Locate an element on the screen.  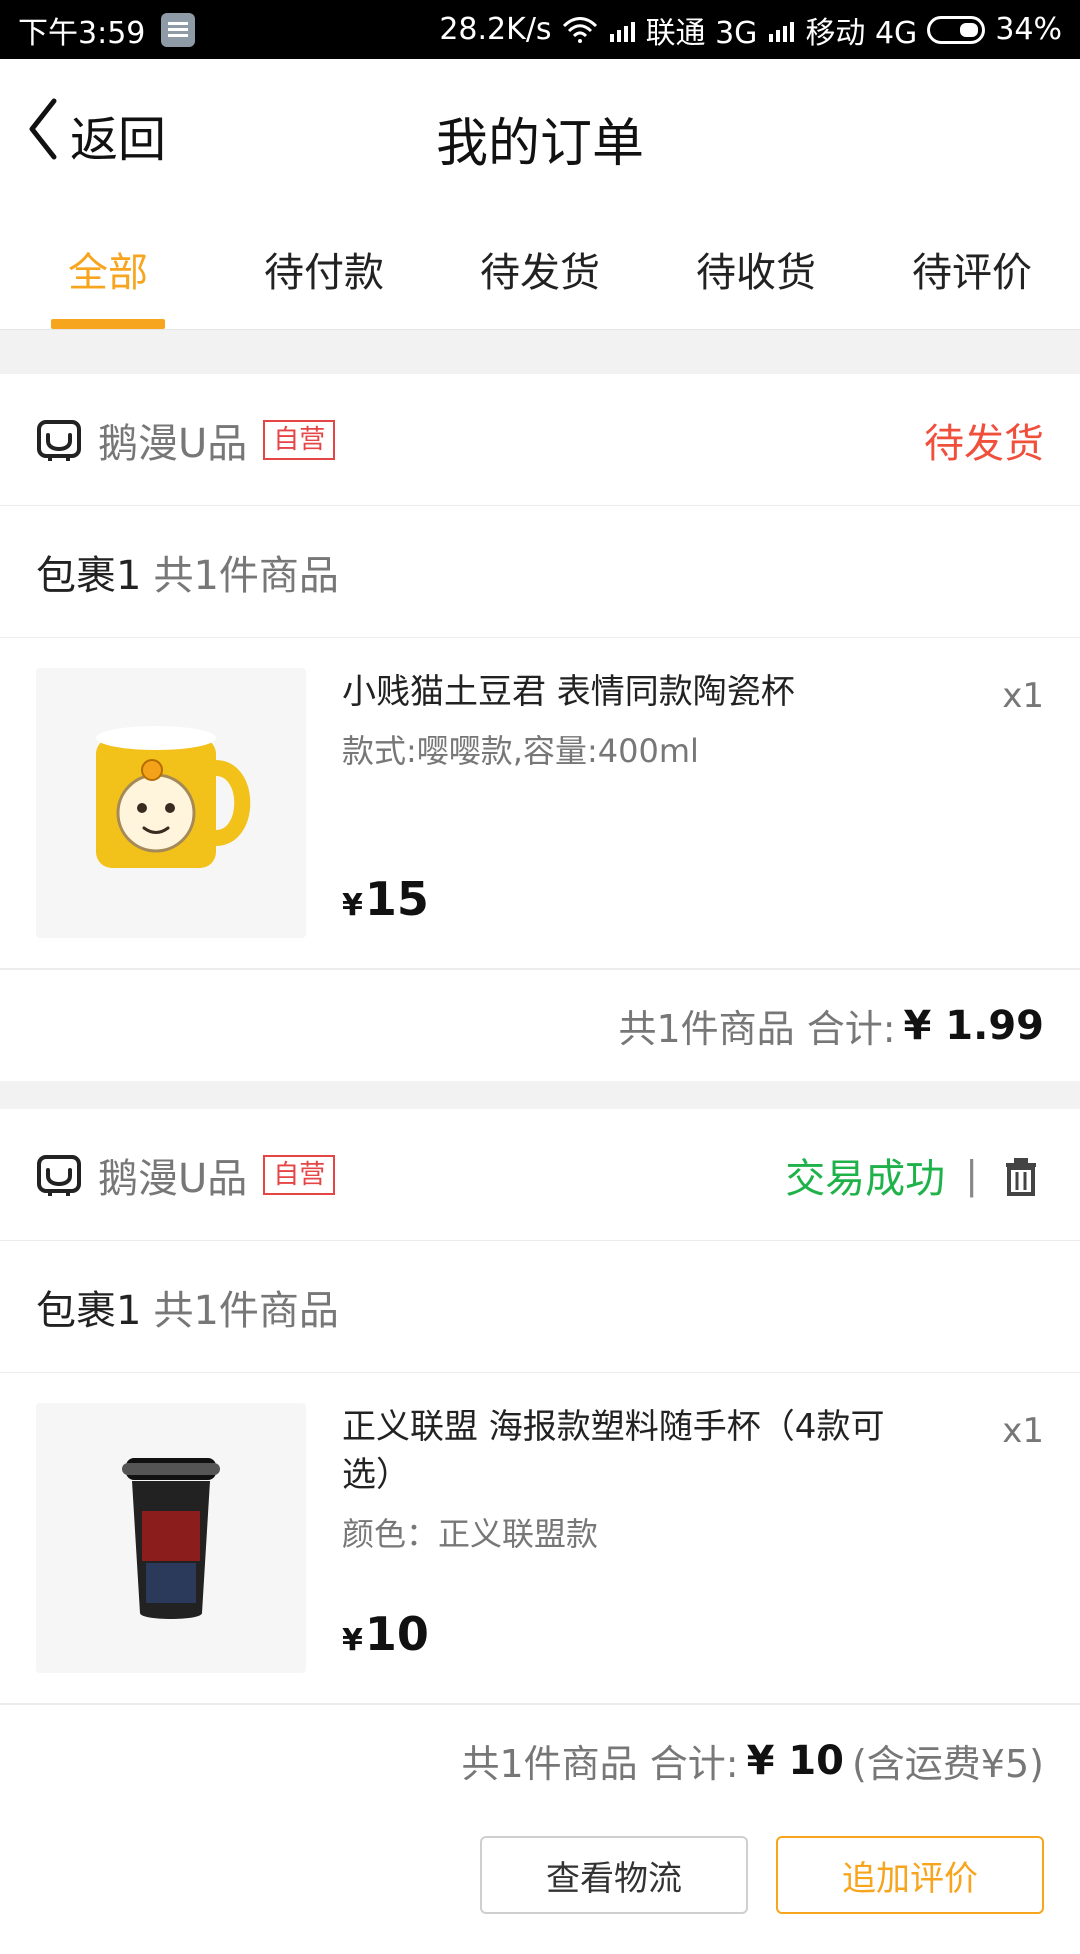
carrier-1: 联通 3G is located at coordinates (701, 33).